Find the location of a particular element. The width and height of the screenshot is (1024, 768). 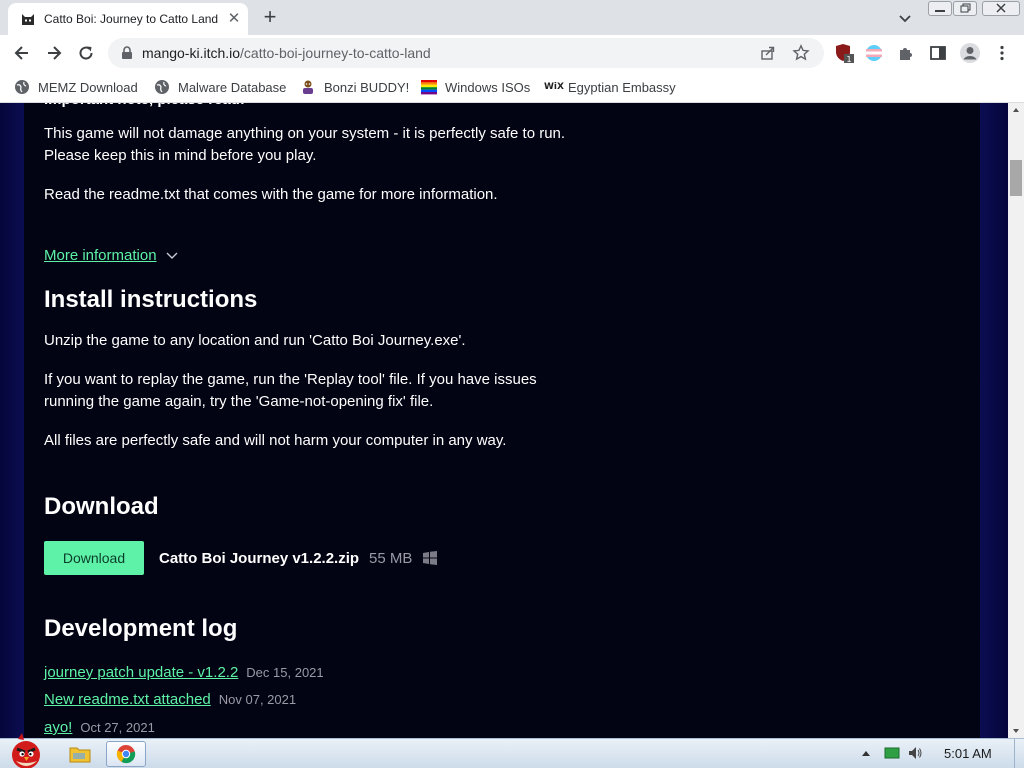

bookmark-label: Windows ISOs is located at coordinates (488, 87).